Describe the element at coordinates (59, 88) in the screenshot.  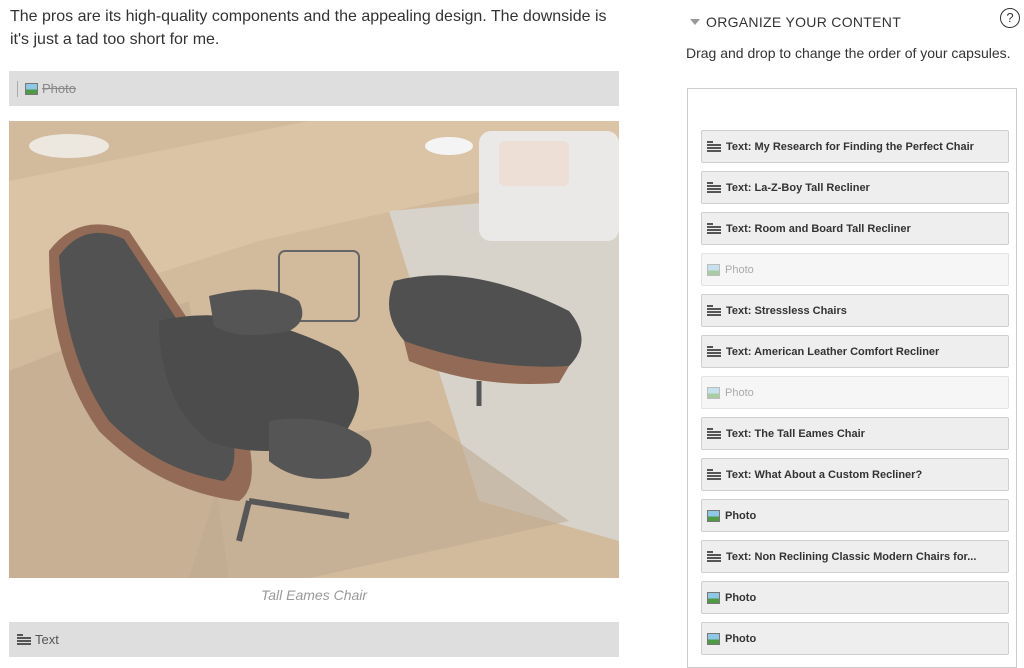
I see `photo-capsule-label: Photo` at that location.